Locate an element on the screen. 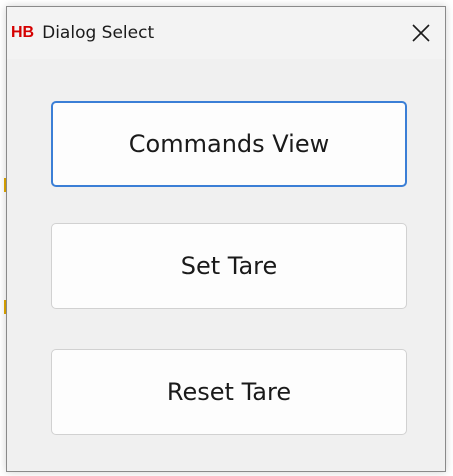  window-title: Dialog Select is located at coordinates (98, 33).